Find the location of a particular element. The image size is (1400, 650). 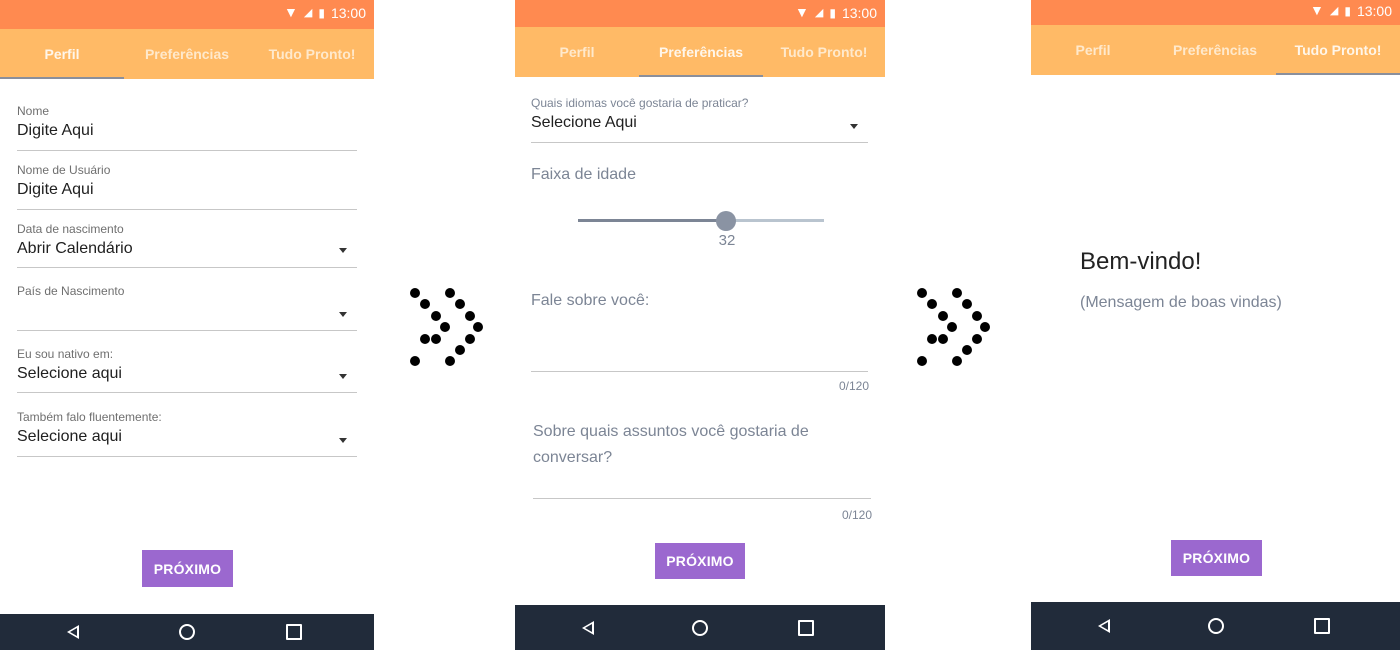

native-language-field: Eu sou nativo em: Selecione aqui is located at coordinates (187, 370).